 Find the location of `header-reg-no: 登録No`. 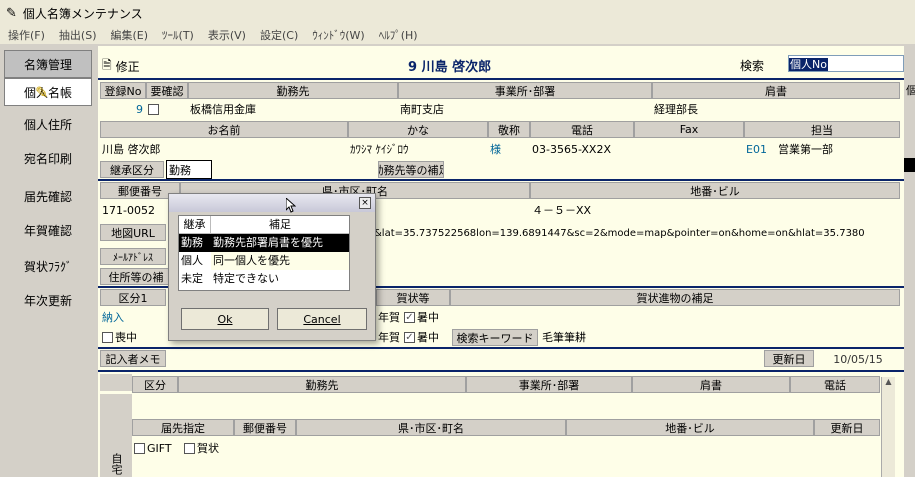

header-reg-no: 登録No is located at coordinates (123, 90).